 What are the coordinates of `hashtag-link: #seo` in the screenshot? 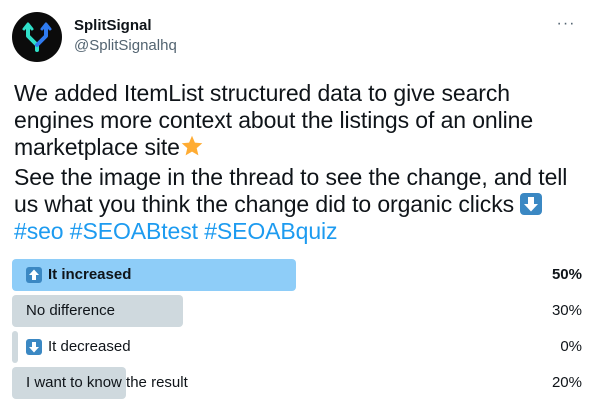 It's located at (39, 231).